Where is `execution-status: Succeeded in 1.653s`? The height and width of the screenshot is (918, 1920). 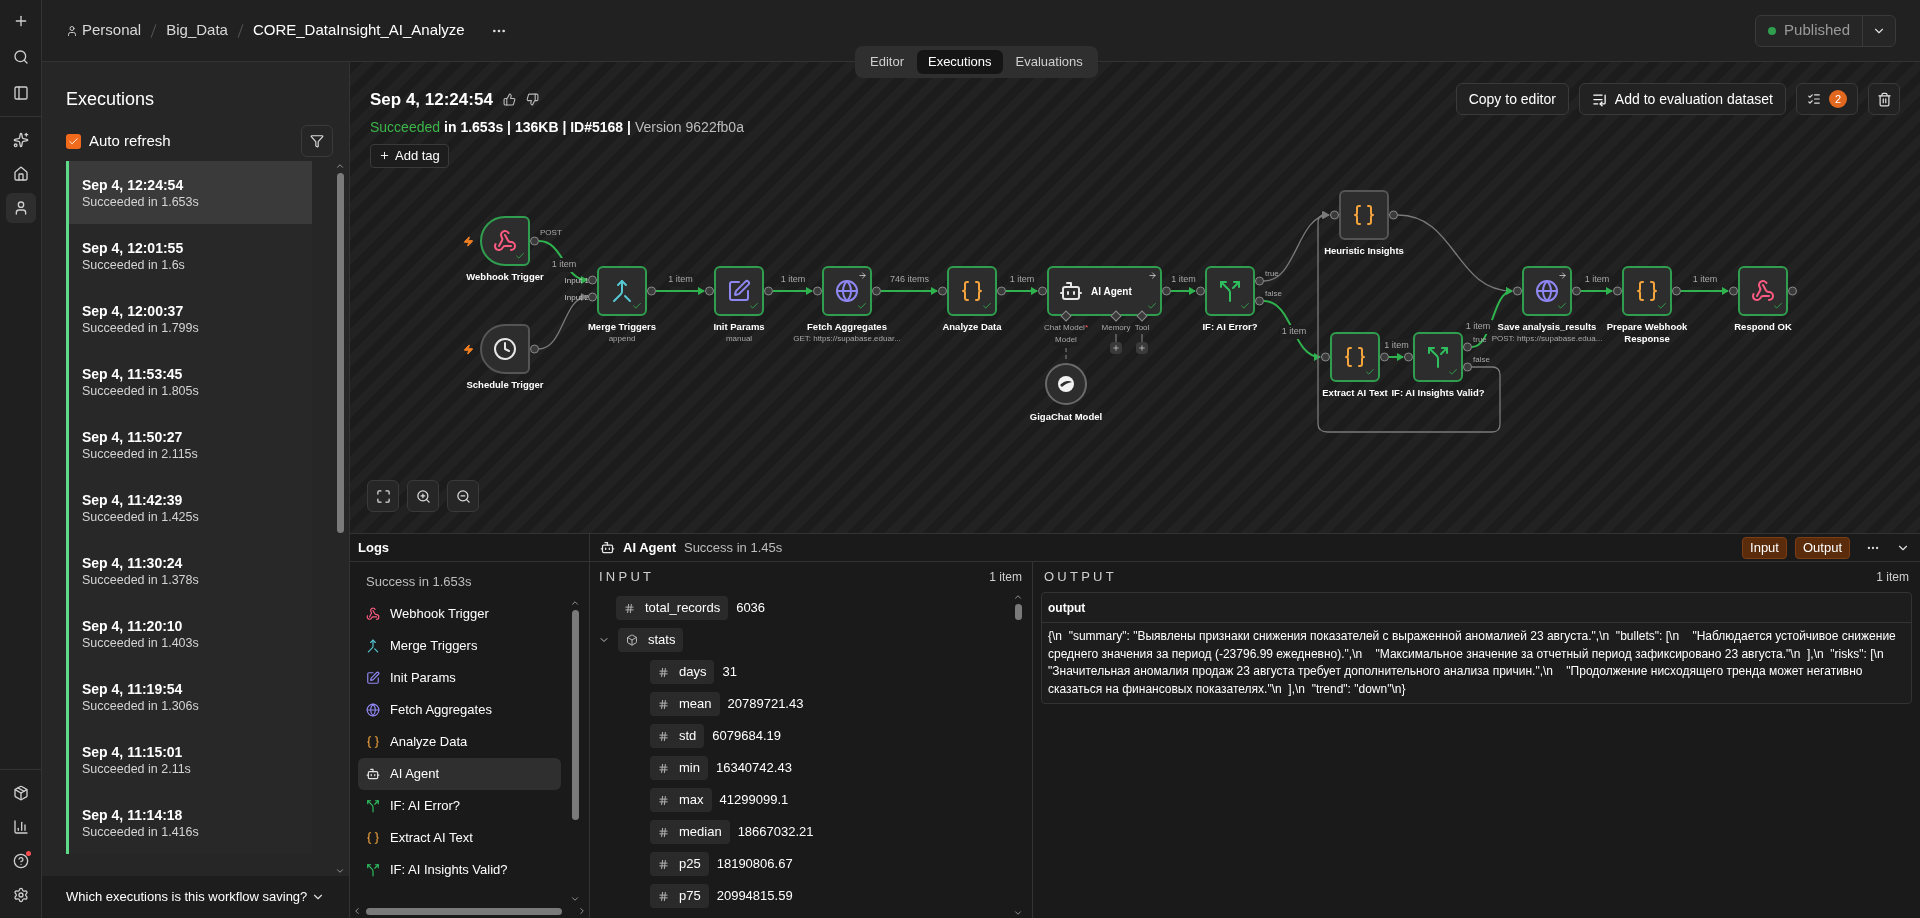
execution-status: Succeeded in 1.653s is located at coordinates (141, 201).